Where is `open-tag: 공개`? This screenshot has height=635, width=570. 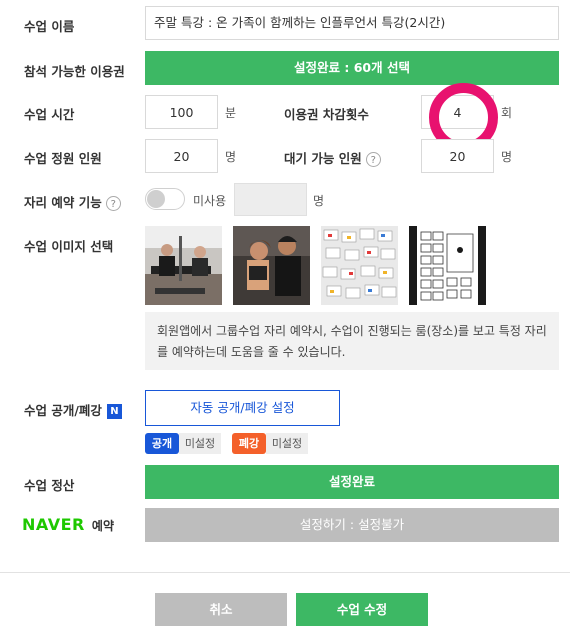
open-tag: 공개 is located at coordinates (162, 443).